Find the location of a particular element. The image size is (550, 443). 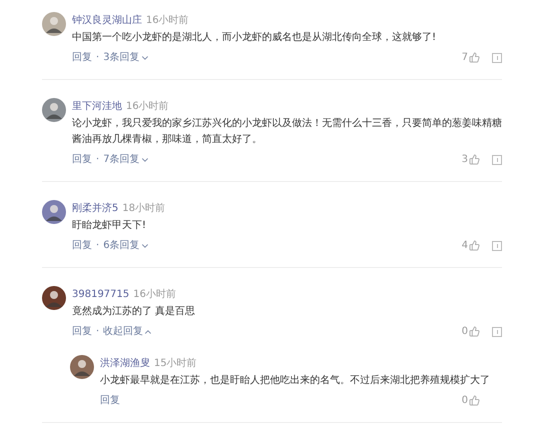

like-count: 7 is located at coordinates (465, 58).